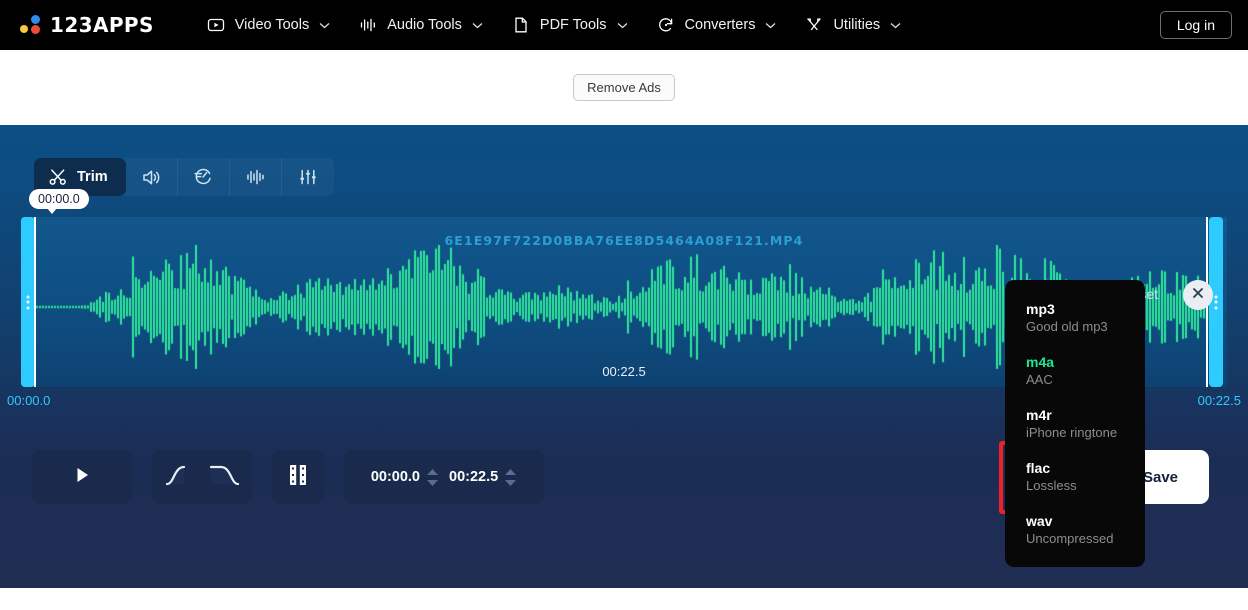 The image size is (1248, 610). Describe the element at coordinates (216, 25) in the screenshot. I see `video-icon` at that location.